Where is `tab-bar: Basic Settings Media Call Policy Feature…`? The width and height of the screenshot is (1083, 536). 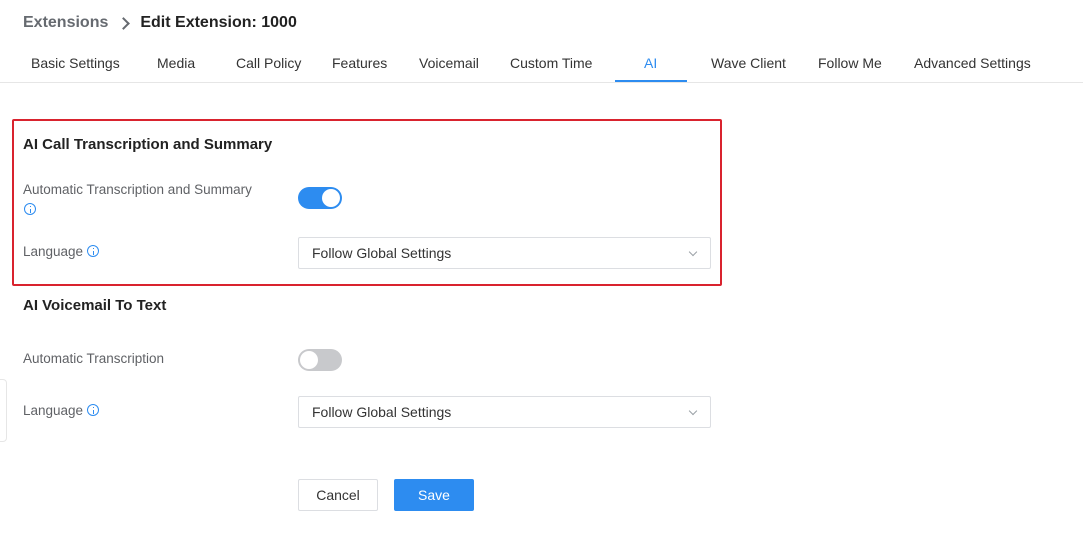
tab-bar: Basic Settings Media Call Policy Feature… is located at coordinates (541, 63).